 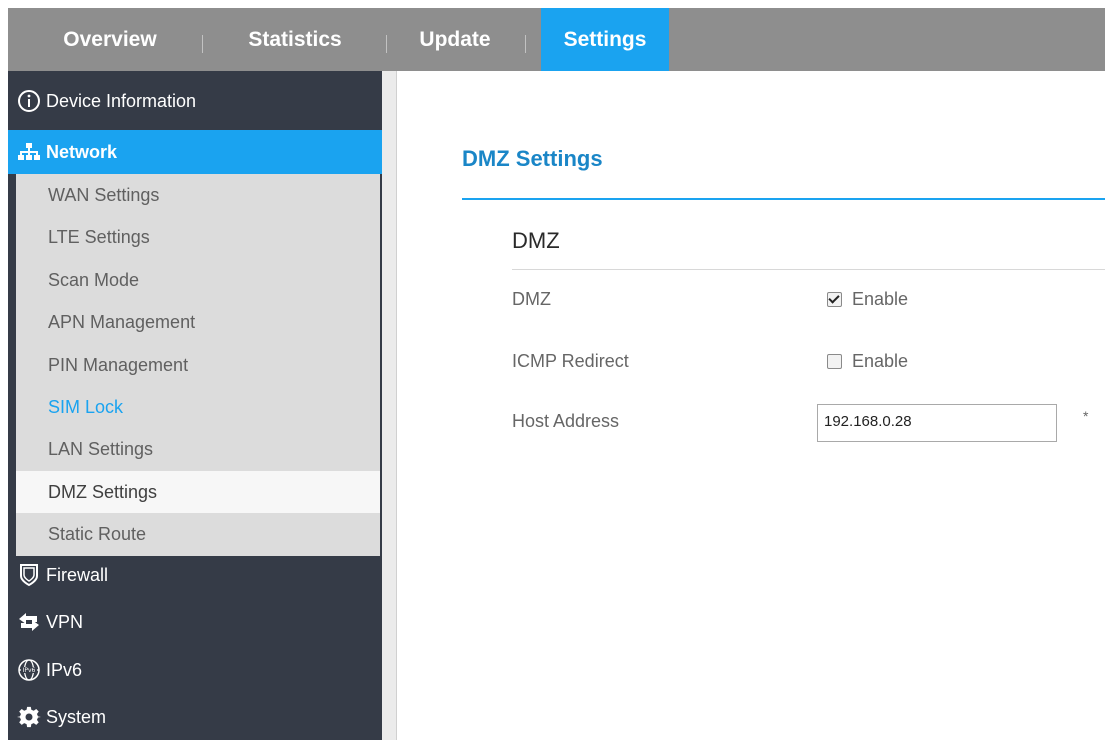 I want to click on sidebar-item-lan-settings: LAN Settings, so click(x=198, y=449).